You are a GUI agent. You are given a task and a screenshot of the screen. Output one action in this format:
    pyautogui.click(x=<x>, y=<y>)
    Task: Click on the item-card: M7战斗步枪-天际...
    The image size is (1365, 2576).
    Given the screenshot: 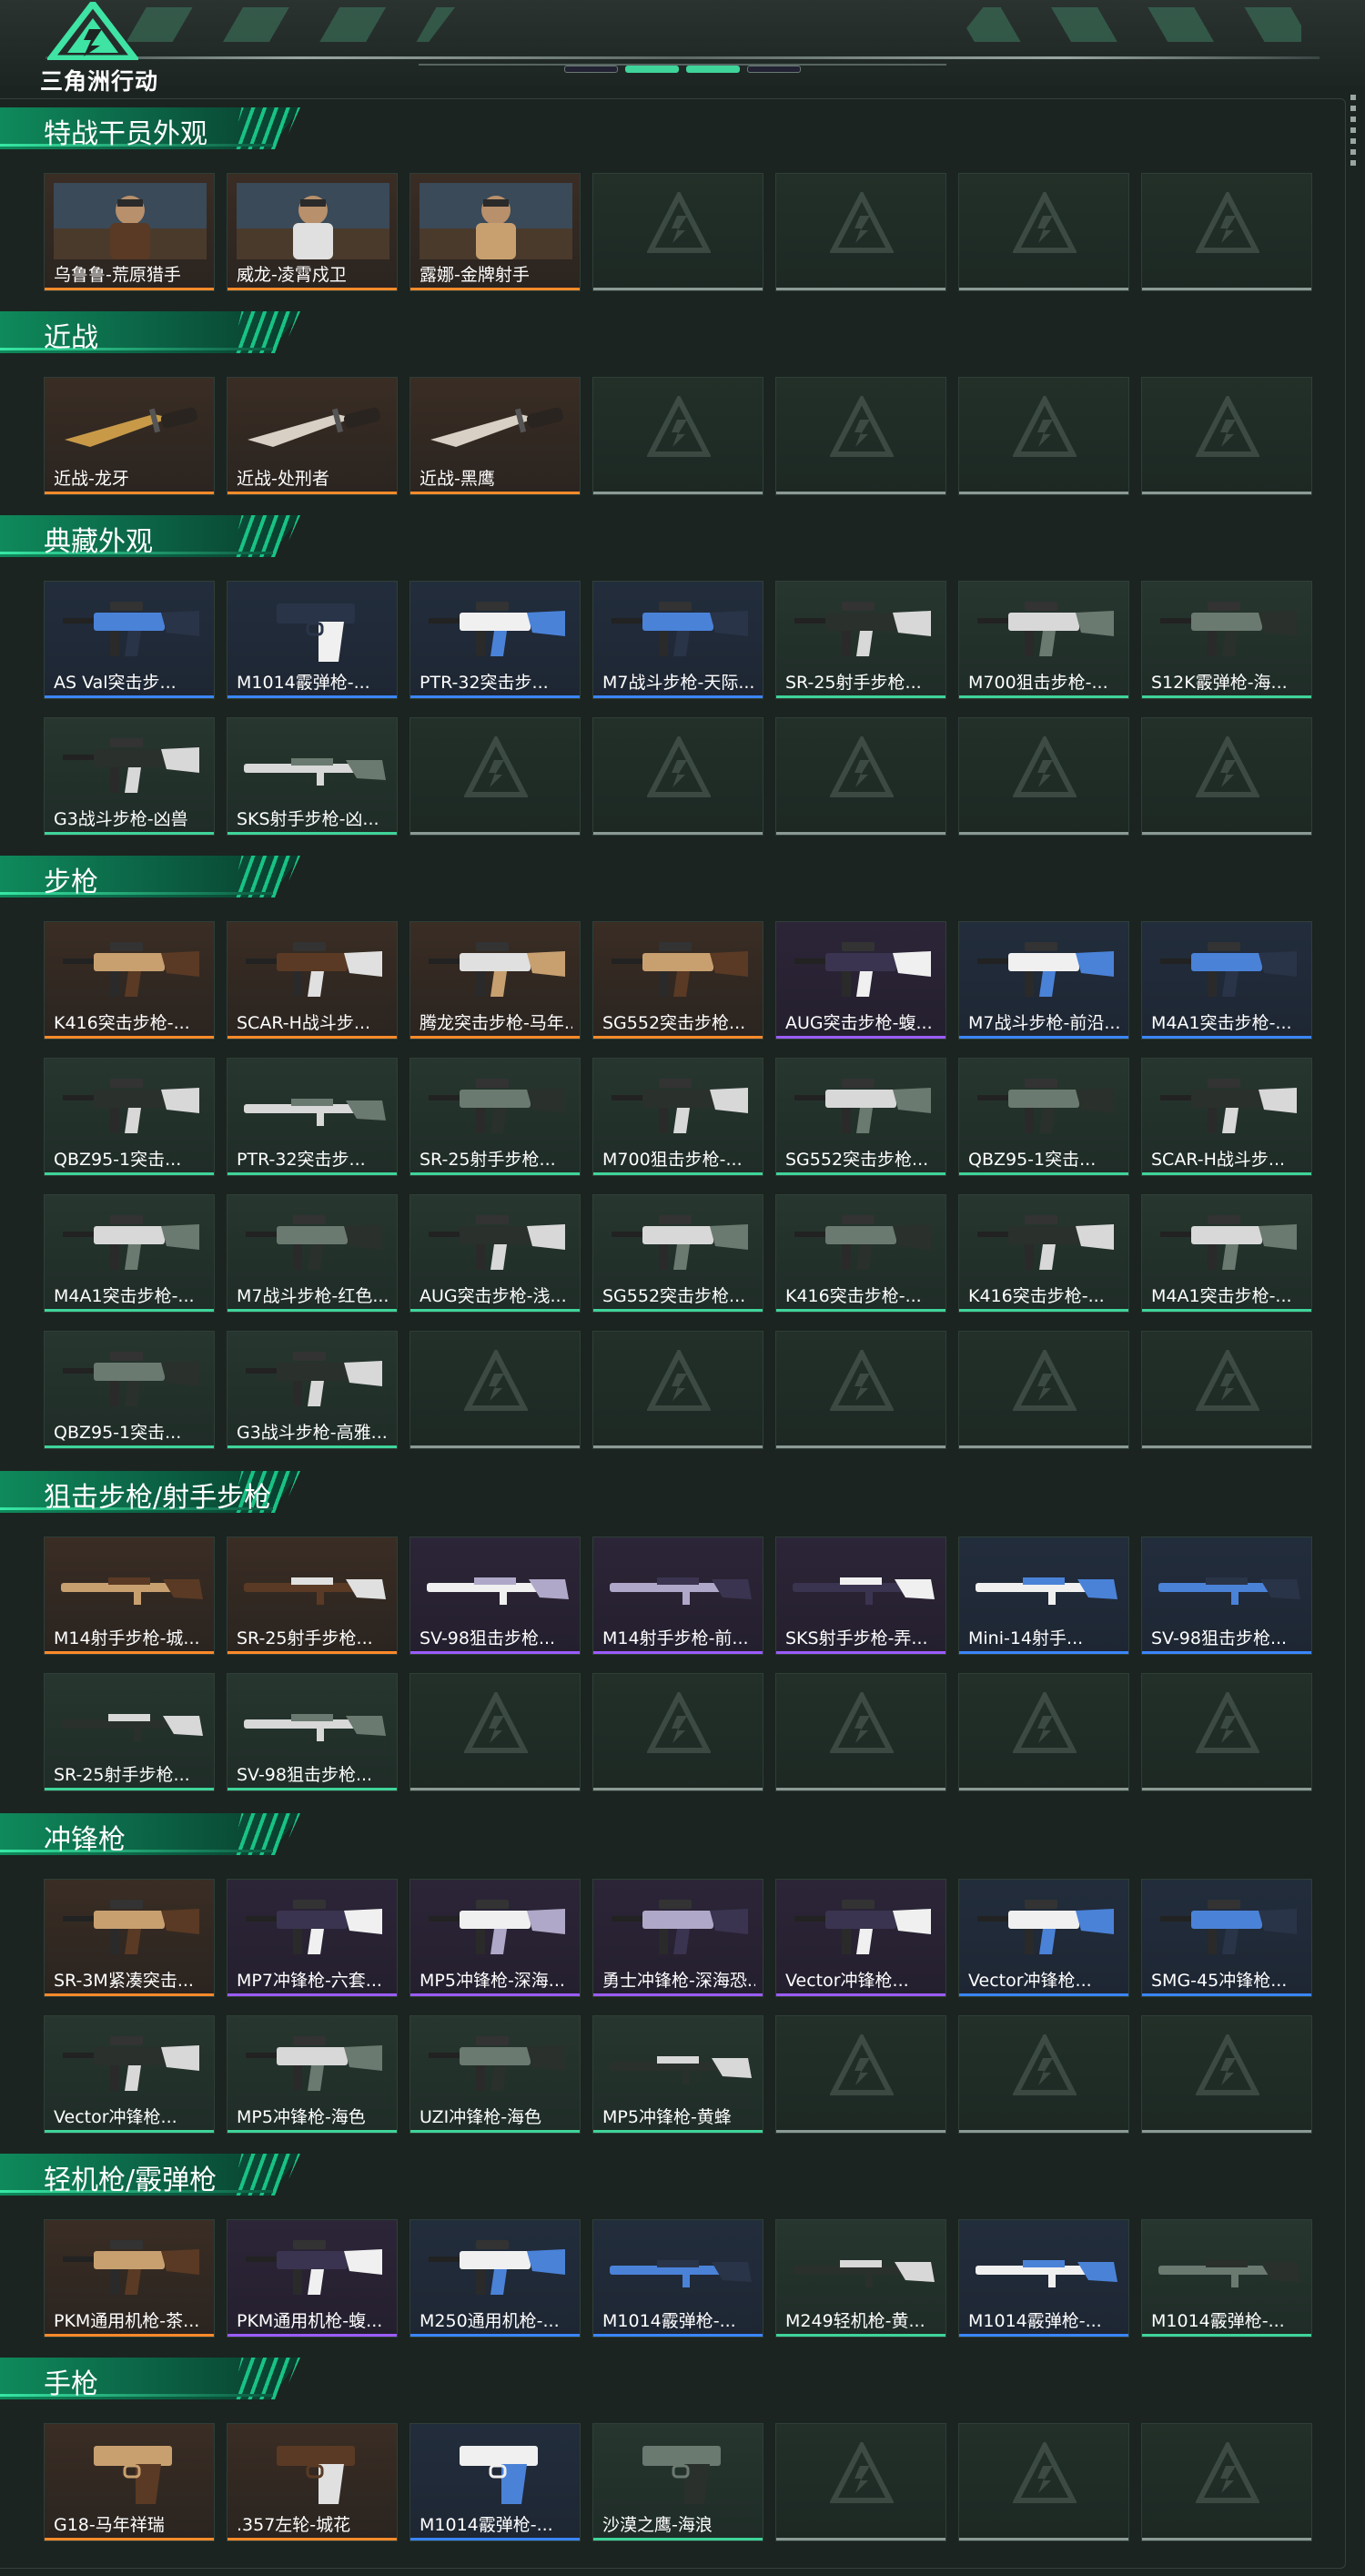 What is the action you would take?
    pyautogui.click(x=677, y=640)
    